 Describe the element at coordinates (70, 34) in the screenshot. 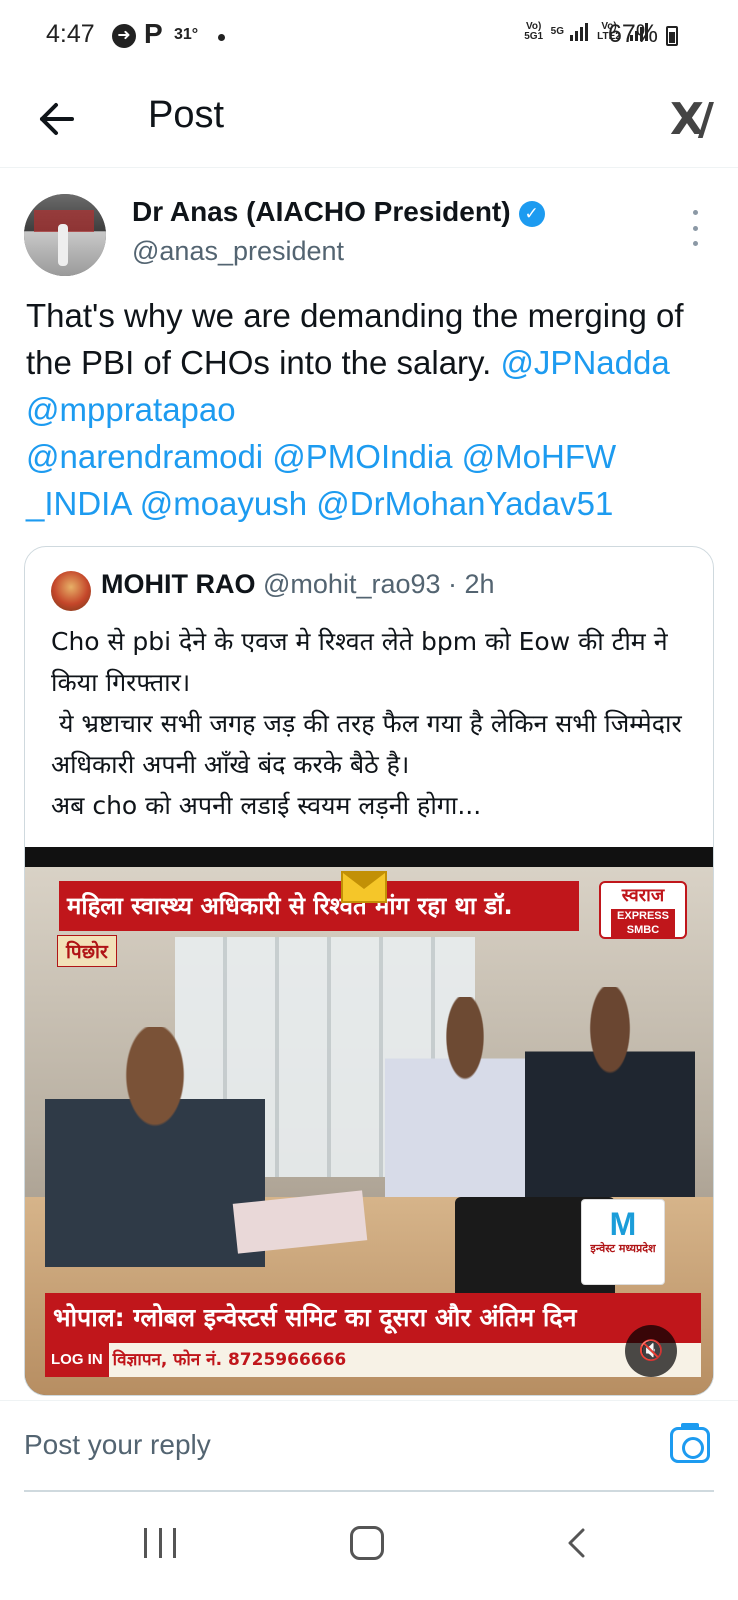

I see `status-time: 4:47` at that location.